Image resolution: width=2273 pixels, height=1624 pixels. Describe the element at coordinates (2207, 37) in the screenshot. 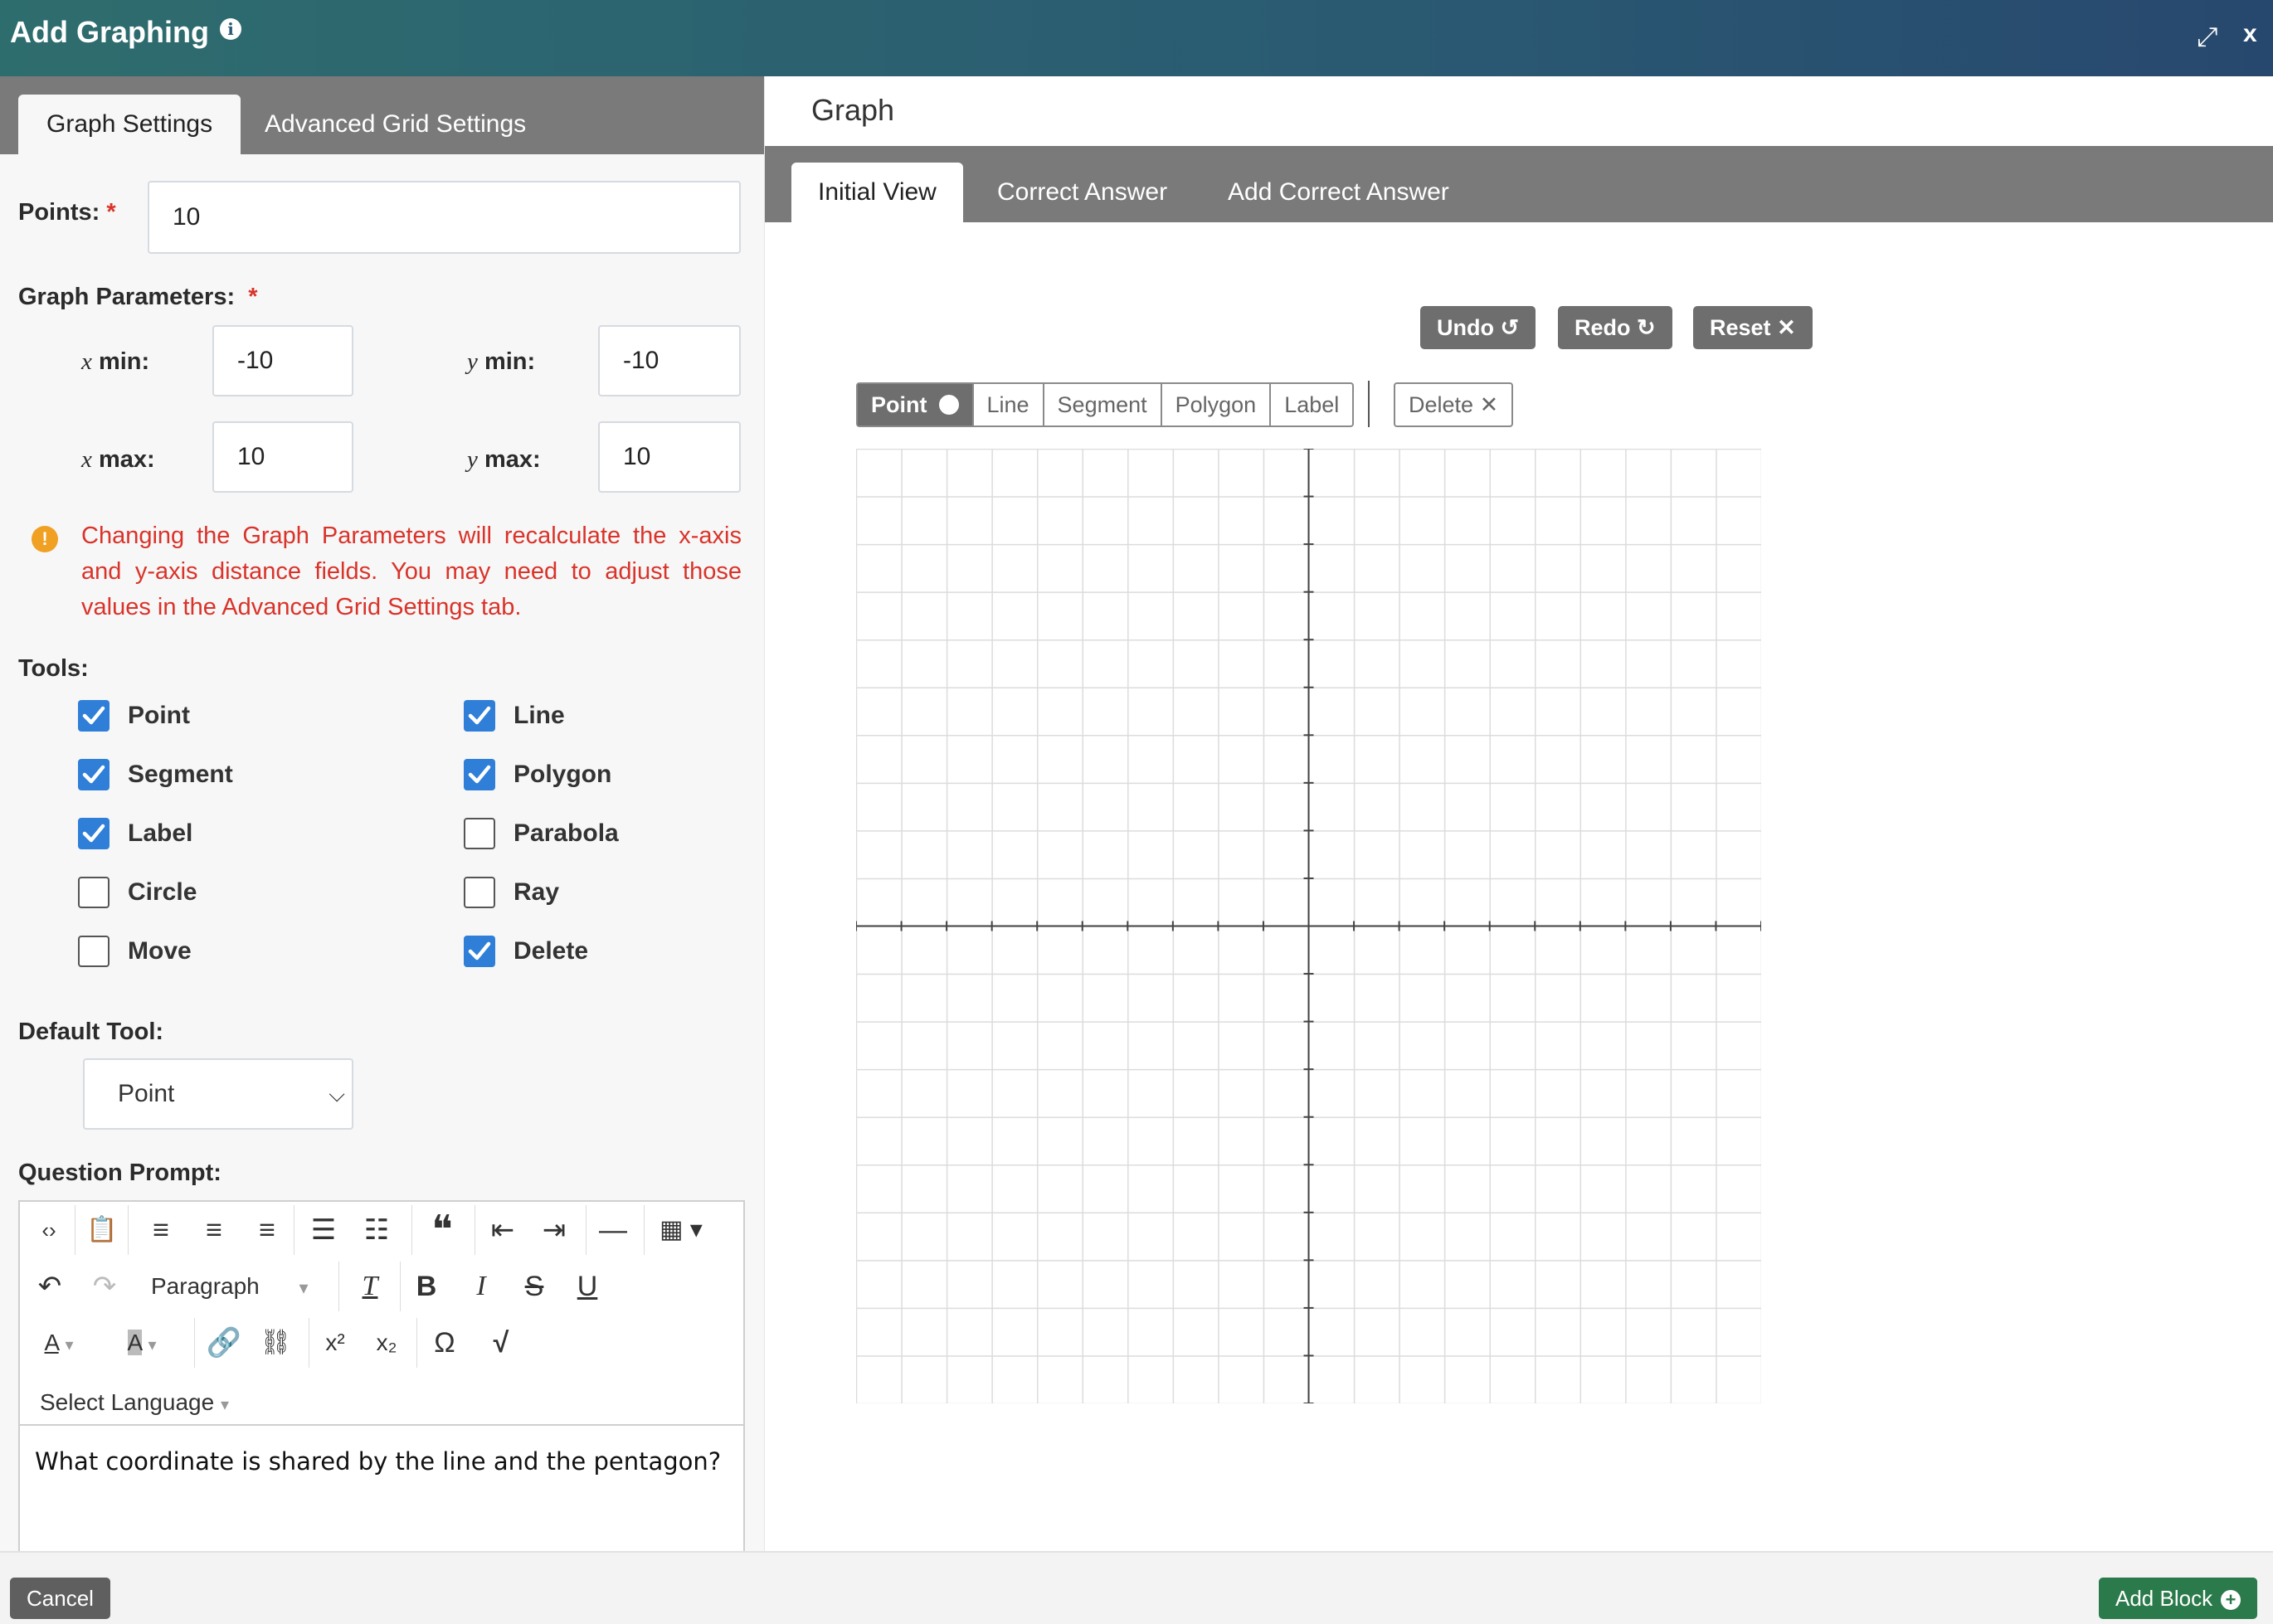

I see `expand-icon: ⤢` at that location.